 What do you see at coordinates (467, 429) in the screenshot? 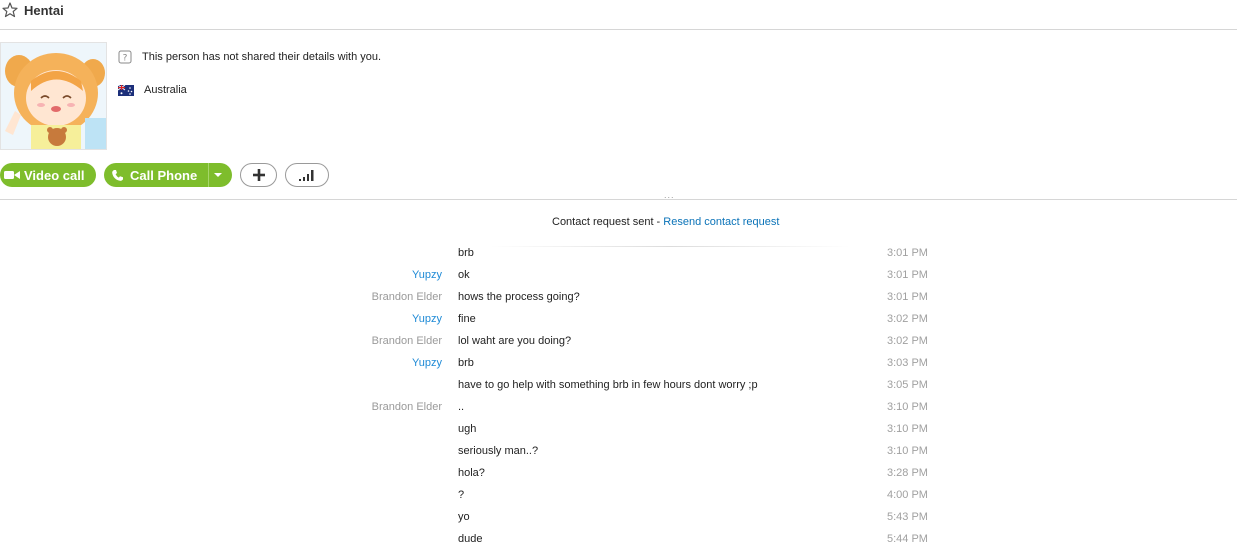
I see `message-text: ugh` at bounding box center [467, 429].